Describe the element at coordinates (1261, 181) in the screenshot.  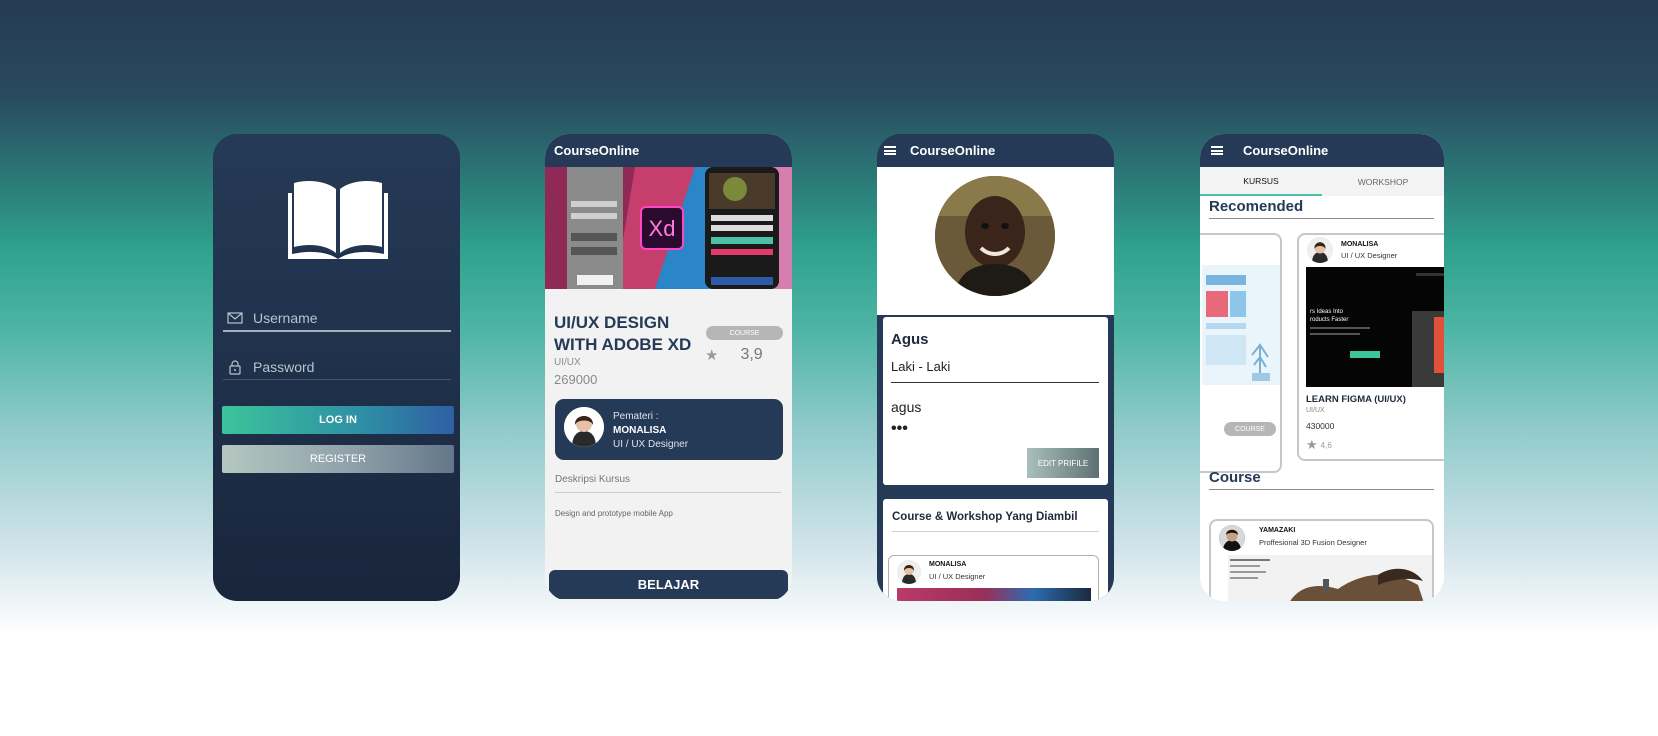
I see `tab-kursus: KURSUS` at that location.